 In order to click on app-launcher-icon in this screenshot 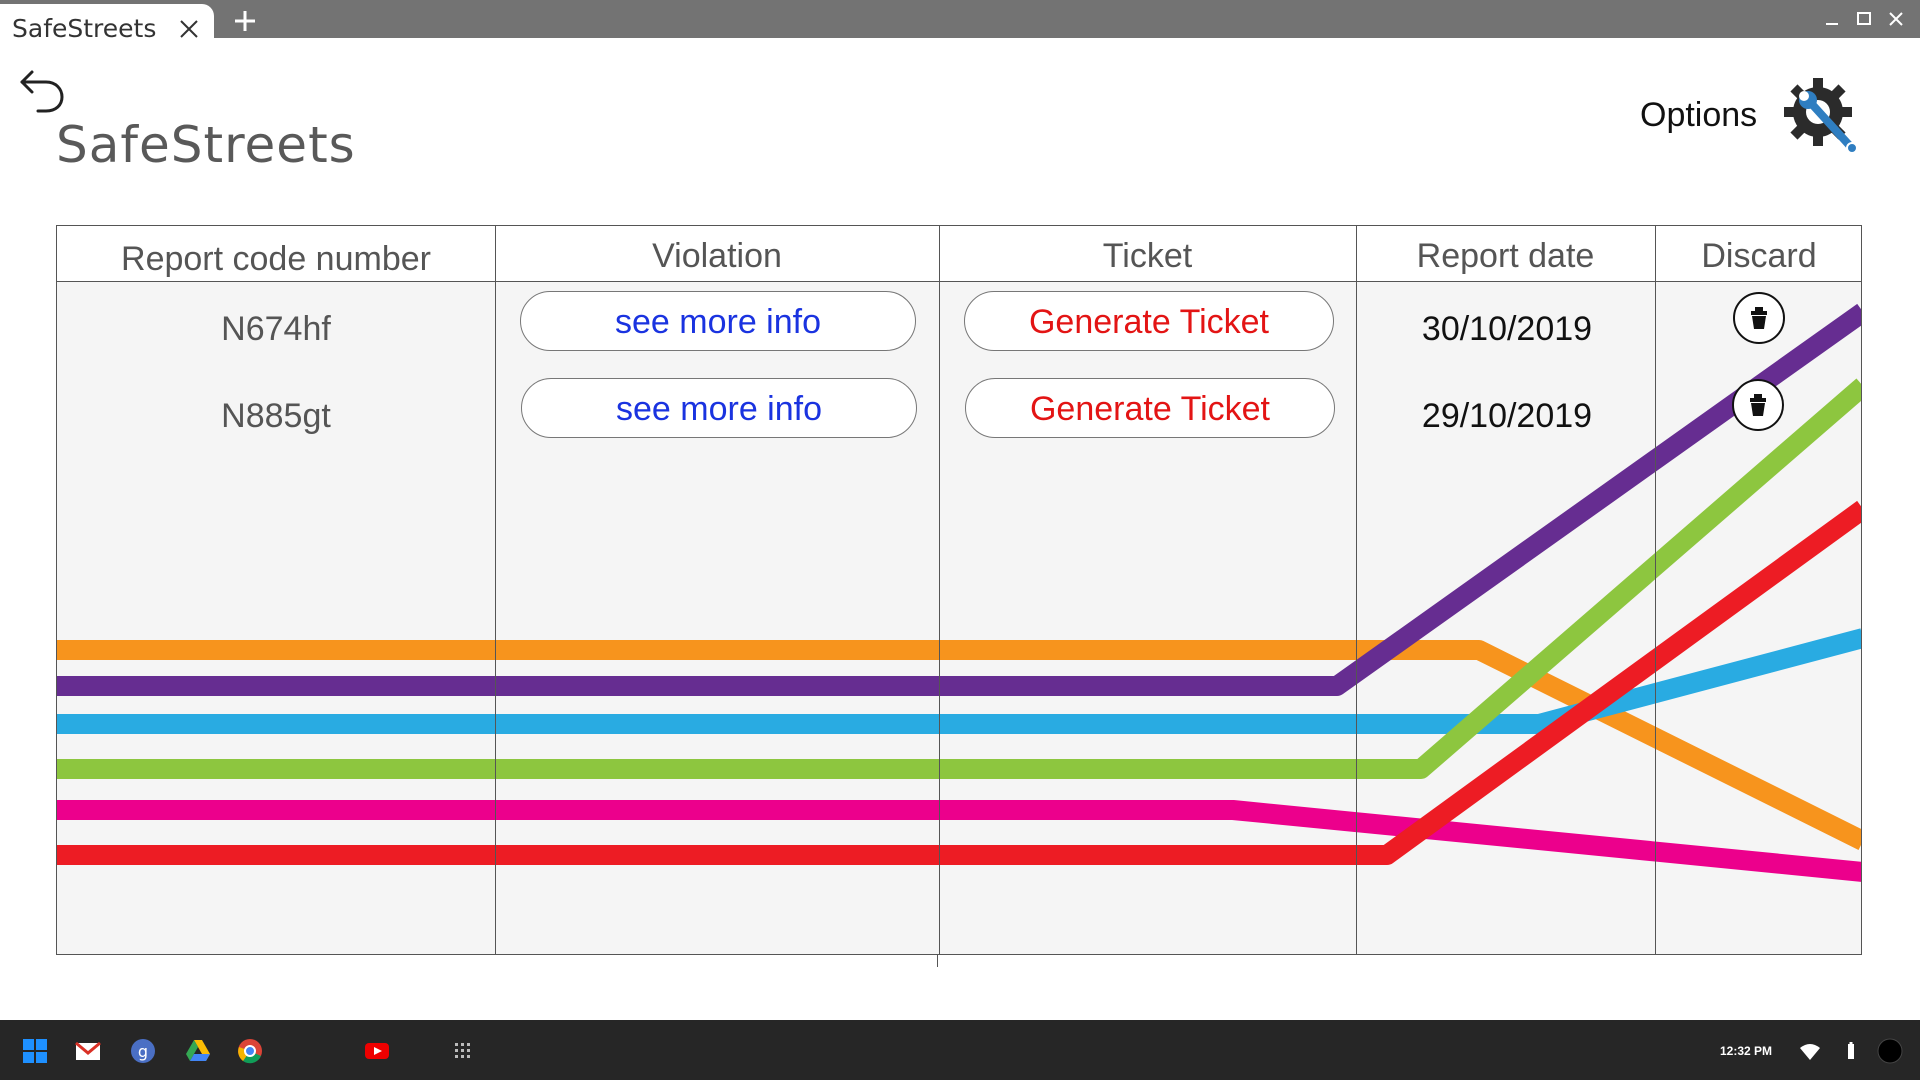, I will do `click(463, 1051)`.